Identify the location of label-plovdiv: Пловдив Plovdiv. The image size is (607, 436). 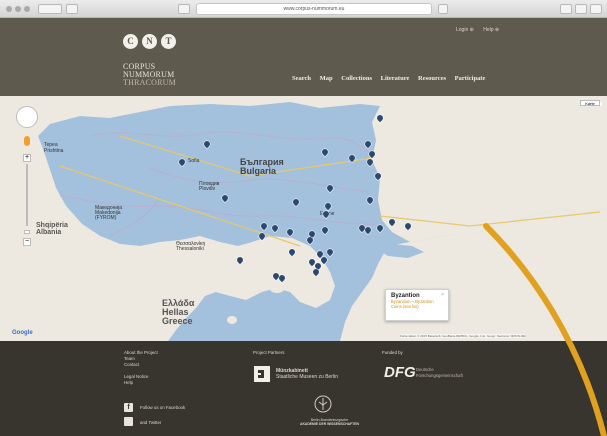
(209, 186).